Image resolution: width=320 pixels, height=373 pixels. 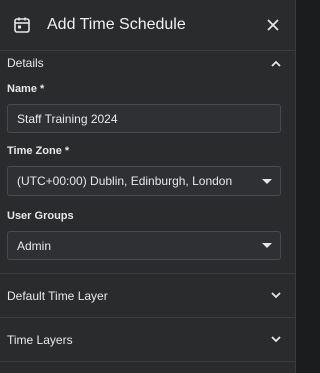 What do you see at coordinates (26, 89) in the screenshot?
I see `name-label: Name *` at bounding box center [26, 89].